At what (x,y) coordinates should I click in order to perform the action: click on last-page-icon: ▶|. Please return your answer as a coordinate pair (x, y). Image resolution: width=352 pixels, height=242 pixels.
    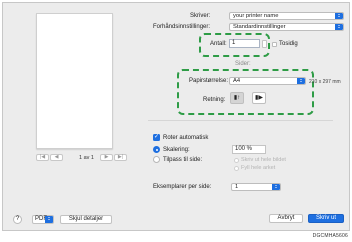
    Looking at the image, I should click on (120, 157).